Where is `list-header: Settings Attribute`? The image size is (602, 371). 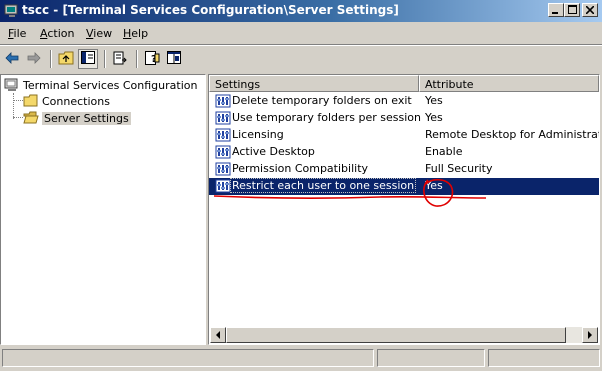 list-header: Settings Attribute is located at coordinates (404, 83).